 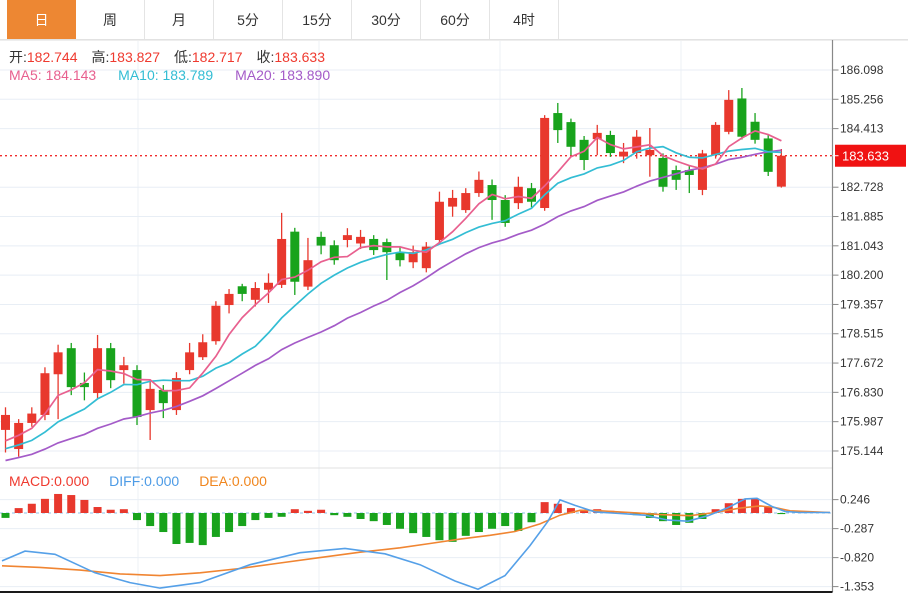 What do you see at coordinates (865, 156) in the screenshot?
I see `last-price-label: 183.633` at bounding box center [865, 156].